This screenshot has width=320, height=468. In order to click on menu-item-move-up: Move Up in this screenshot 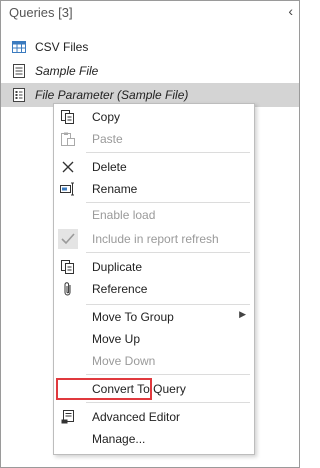, I will do `click(154, 339)`.